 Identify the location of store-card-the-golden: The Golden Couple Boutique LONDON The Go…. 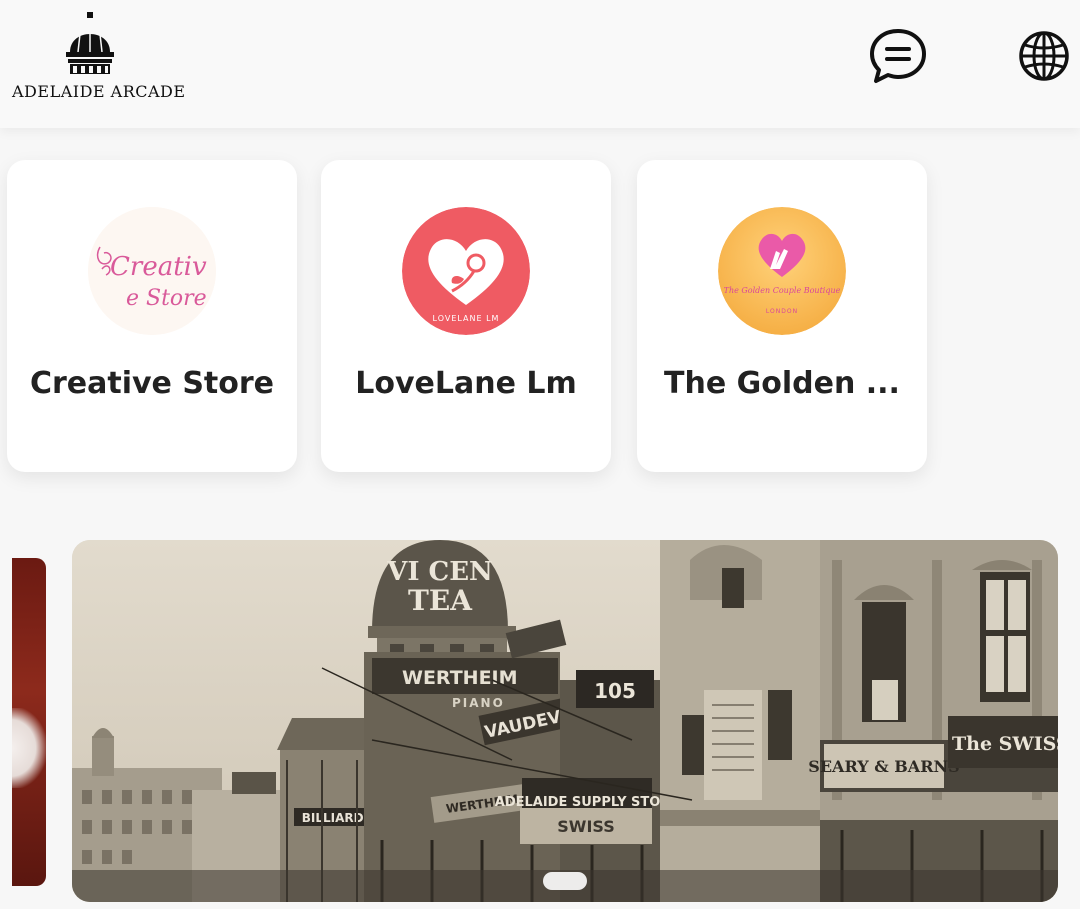
(782, 316).